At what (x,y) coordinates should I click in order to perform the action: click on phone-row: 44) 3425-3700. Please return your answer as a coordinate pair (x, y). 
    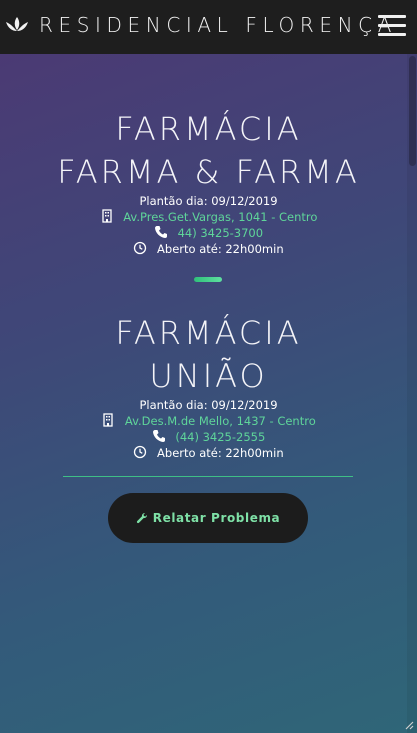
    Looking at the image, I should click on (208, 233).